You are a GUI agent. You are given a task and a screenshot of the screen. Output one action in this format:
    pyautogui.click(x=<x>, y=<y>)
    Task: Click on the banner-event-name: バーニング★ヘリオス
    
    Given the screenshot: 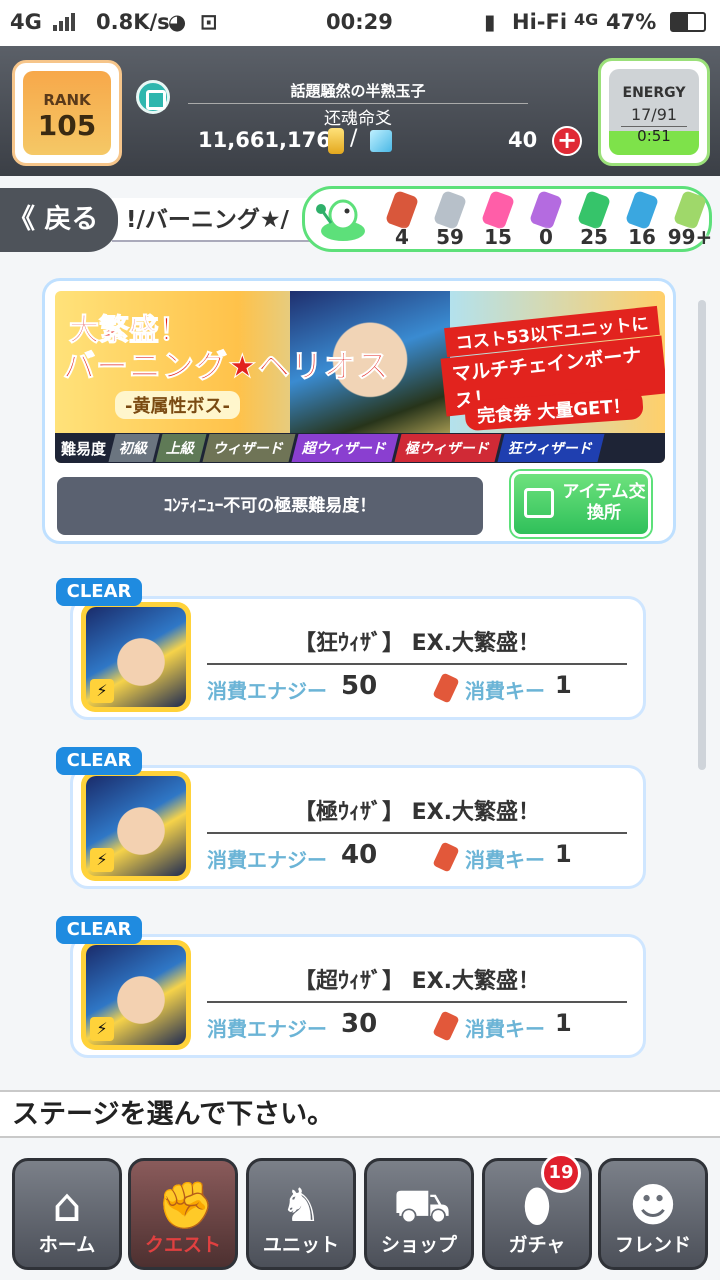 What is the action you would take?
    pyautogui.click(x=226, y=366)
    